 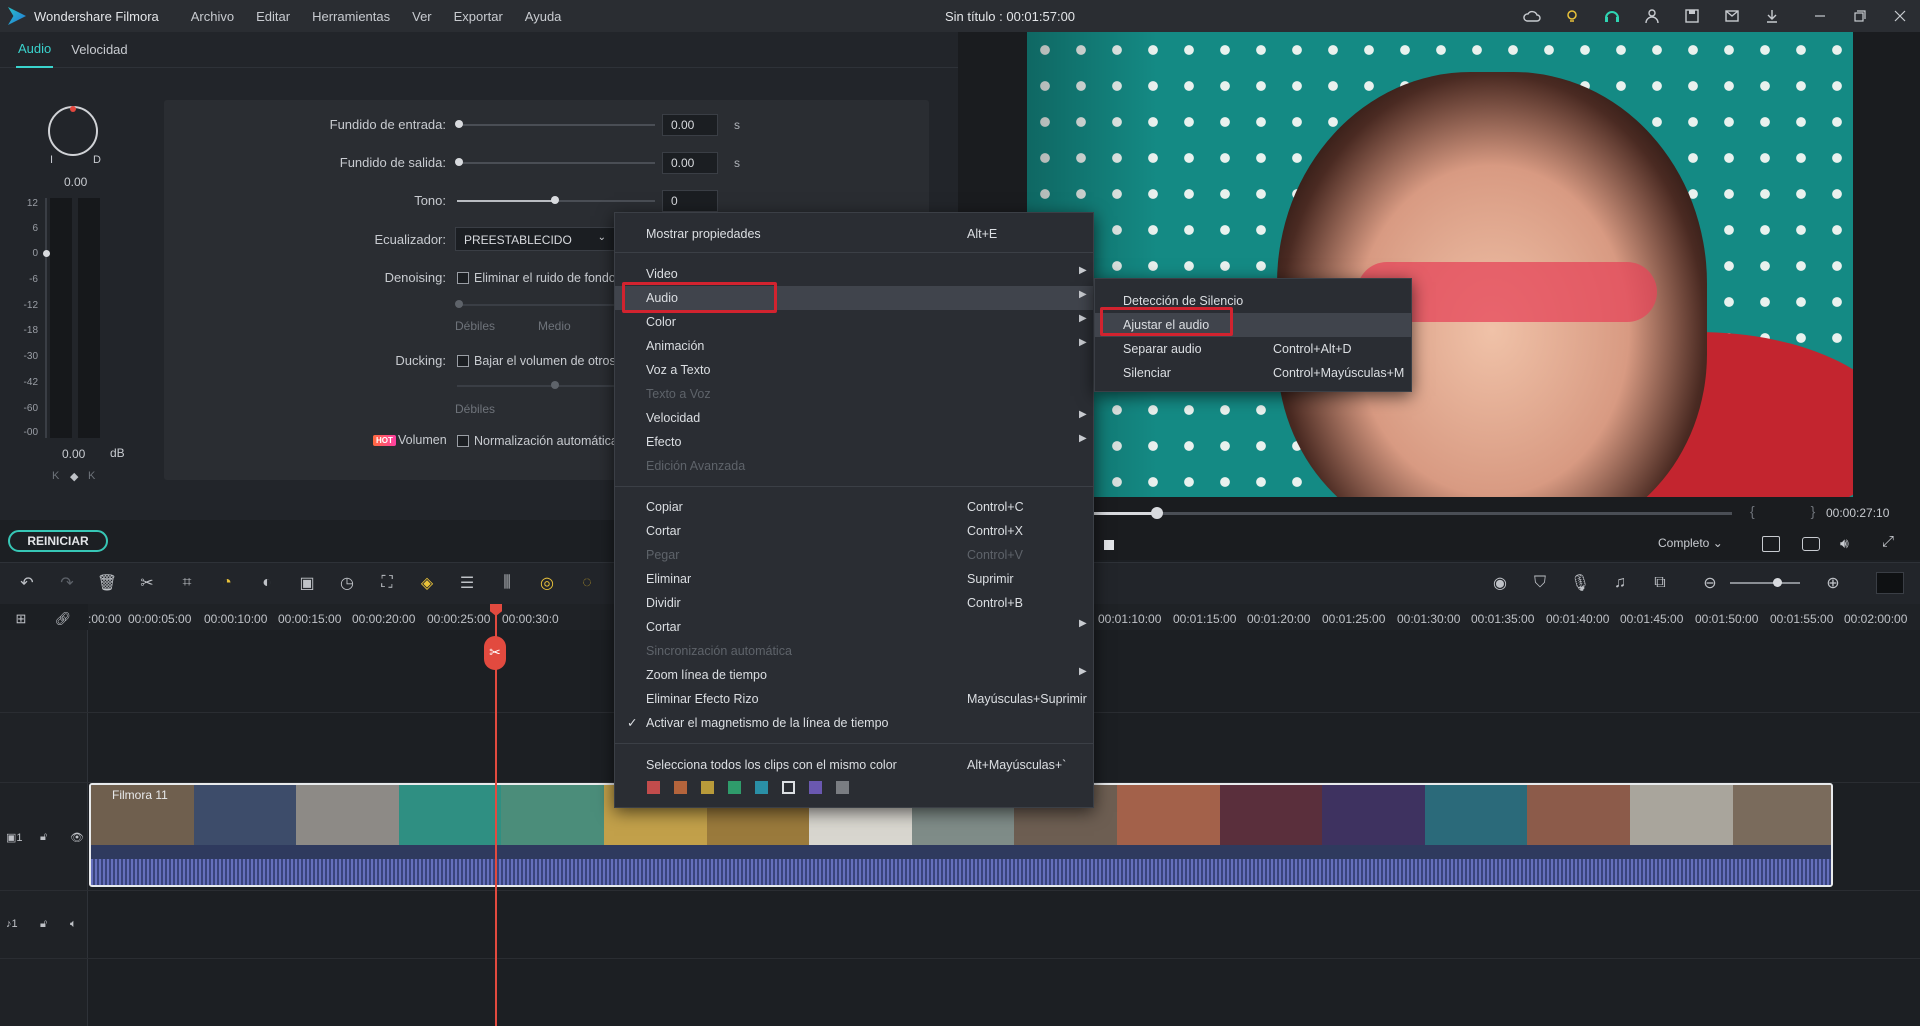 I want to click on adjust-icon: ☰, so click(x=467, y=583).